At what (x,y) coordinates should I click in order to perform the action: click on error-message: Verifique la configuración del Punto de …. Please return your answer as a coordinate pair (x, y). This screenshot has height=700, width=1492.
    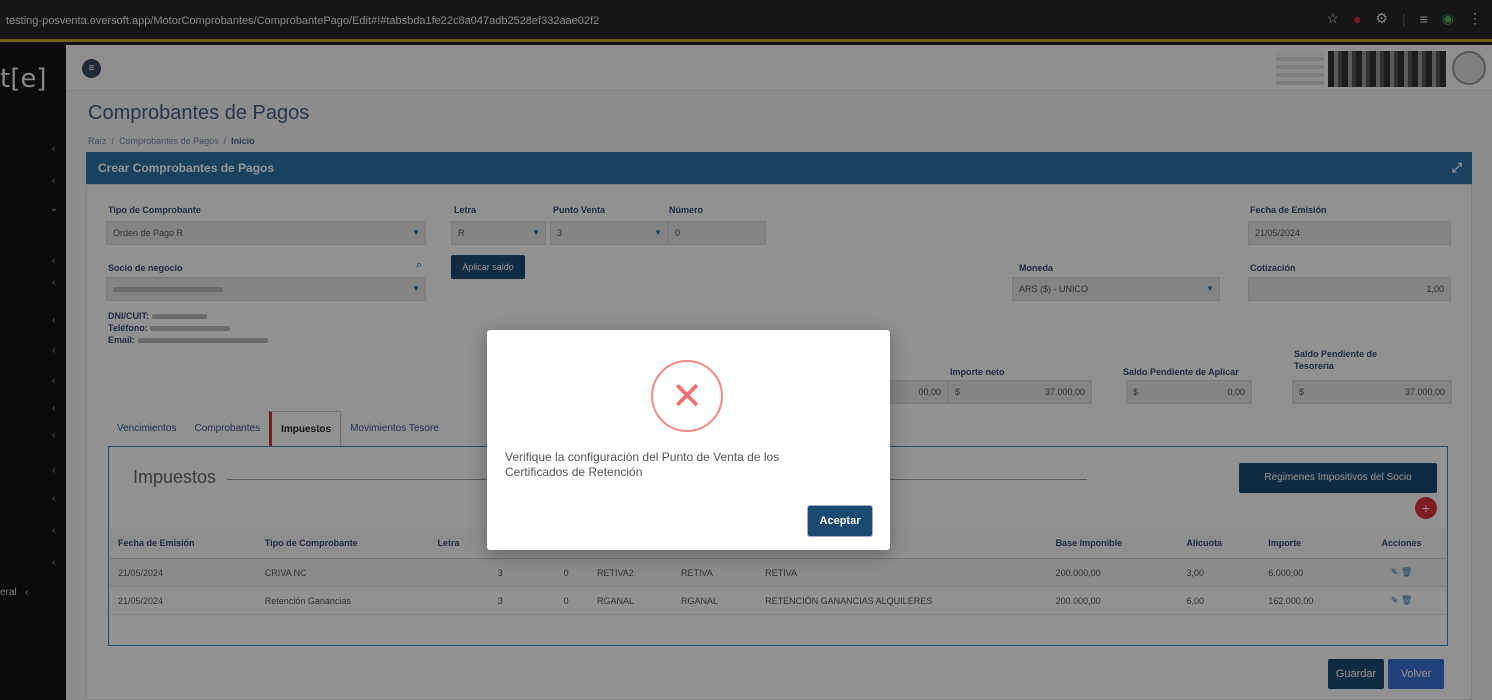
    Looking at the image, I should click on (642, 464).